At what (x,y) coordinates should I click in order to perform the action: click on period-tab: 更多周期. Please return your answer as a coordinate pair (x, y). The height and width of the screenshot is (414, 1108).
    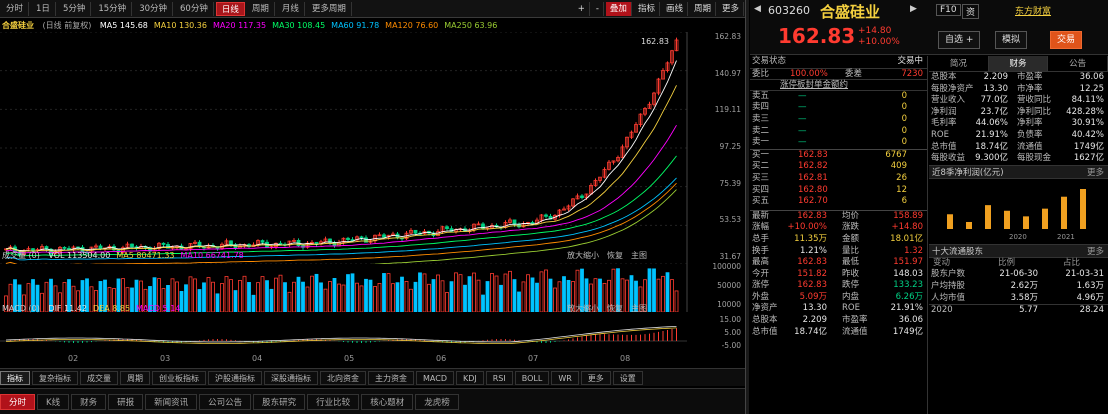
    Looking at the image, I should click on (329, 8).